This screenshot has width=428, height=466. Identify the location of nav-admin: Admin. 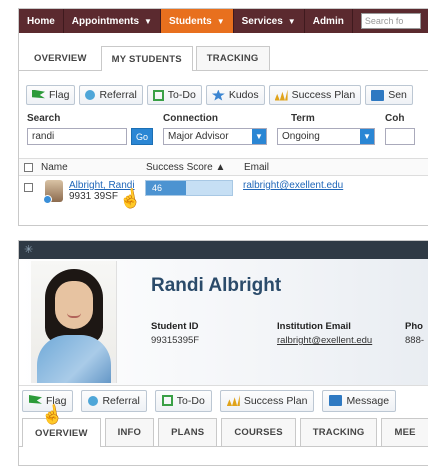
(329, 21).